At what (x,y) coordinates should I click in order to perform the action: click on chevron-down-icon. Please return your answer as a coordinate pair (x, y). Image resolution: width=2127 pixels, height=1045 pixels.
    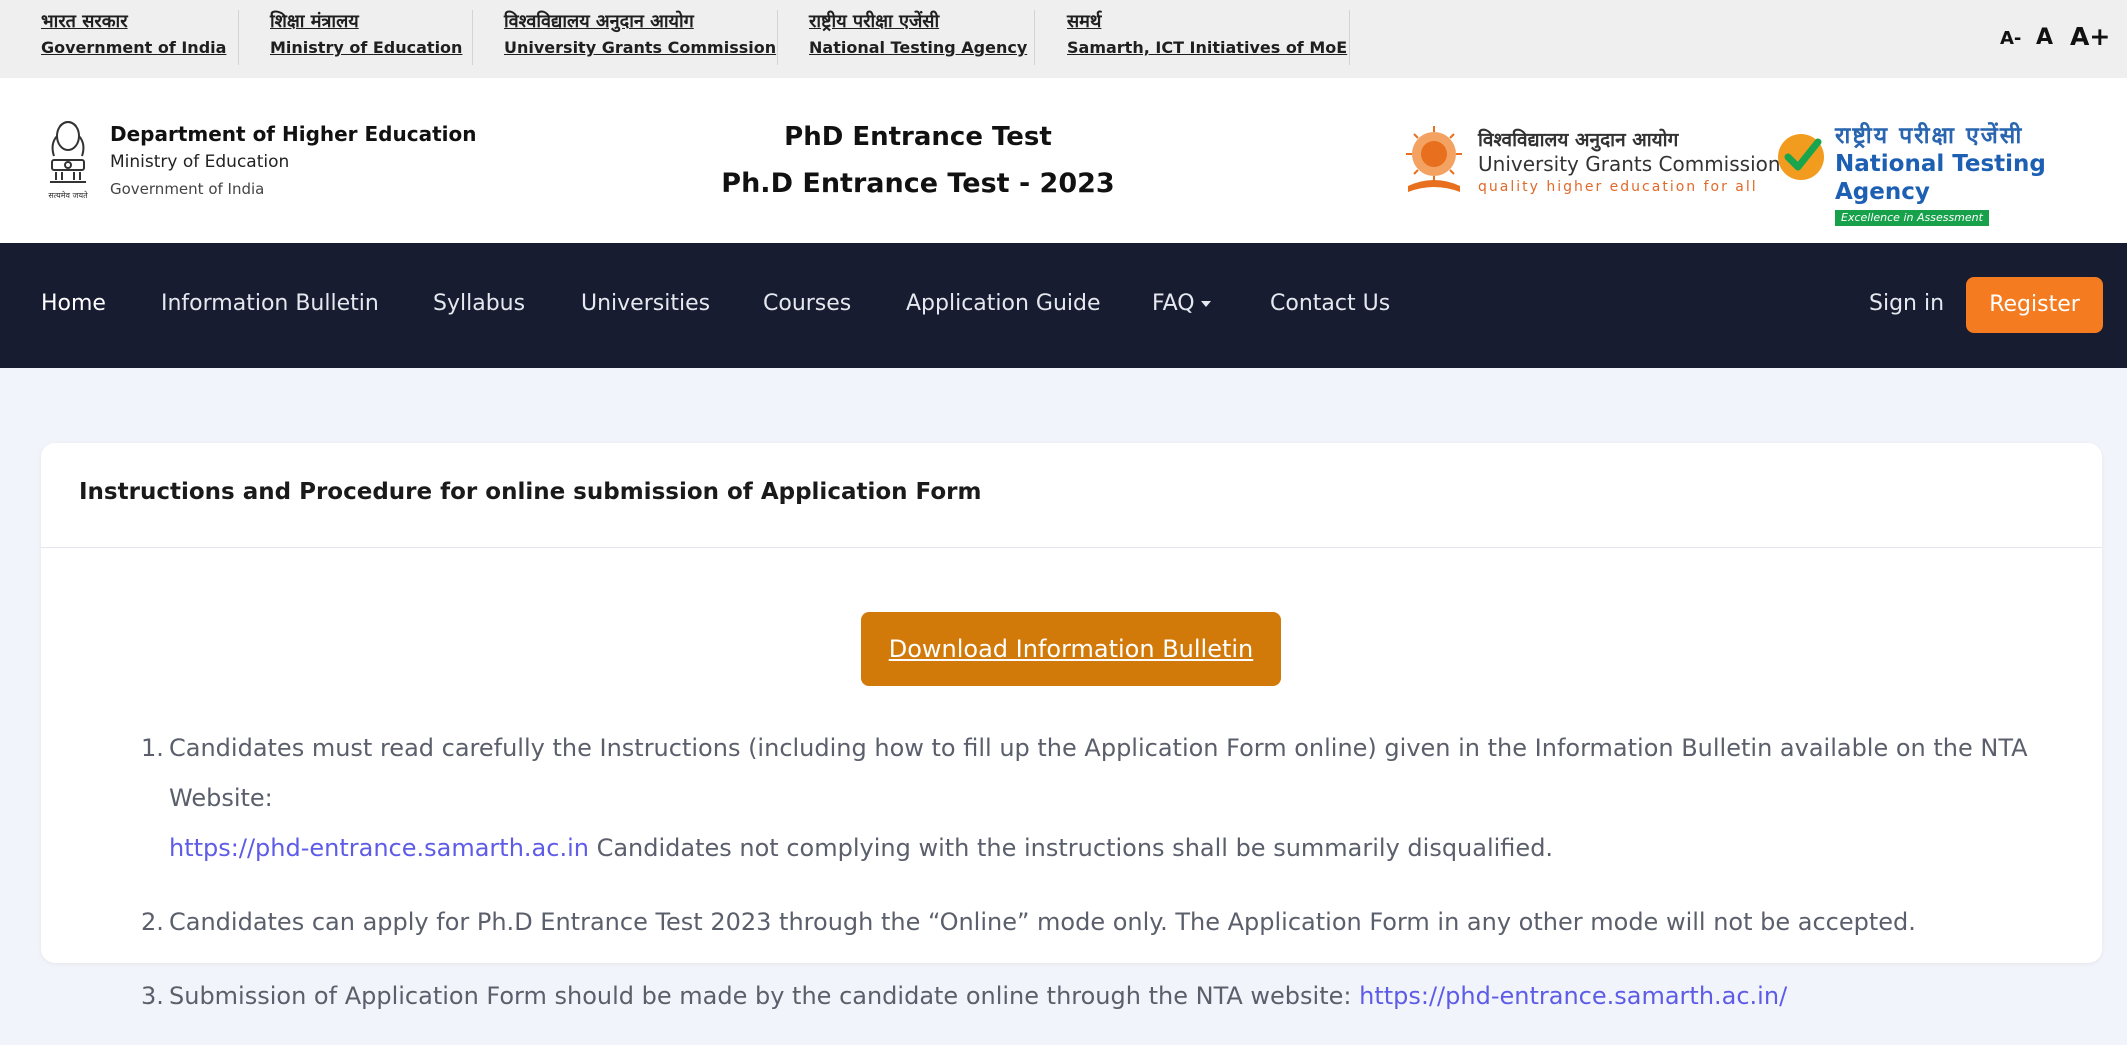
    Looking at the image, I should click on (1205, 304).